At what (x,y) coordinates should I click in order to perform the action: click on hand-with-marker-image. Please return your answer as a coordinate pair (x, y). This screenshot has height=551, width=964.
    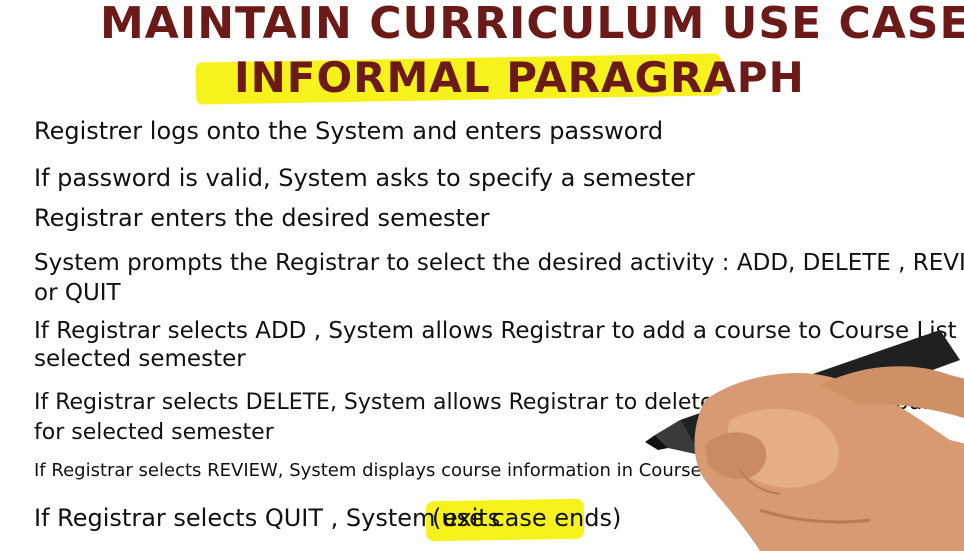
    Looking at the image, I should click on (804, 440).